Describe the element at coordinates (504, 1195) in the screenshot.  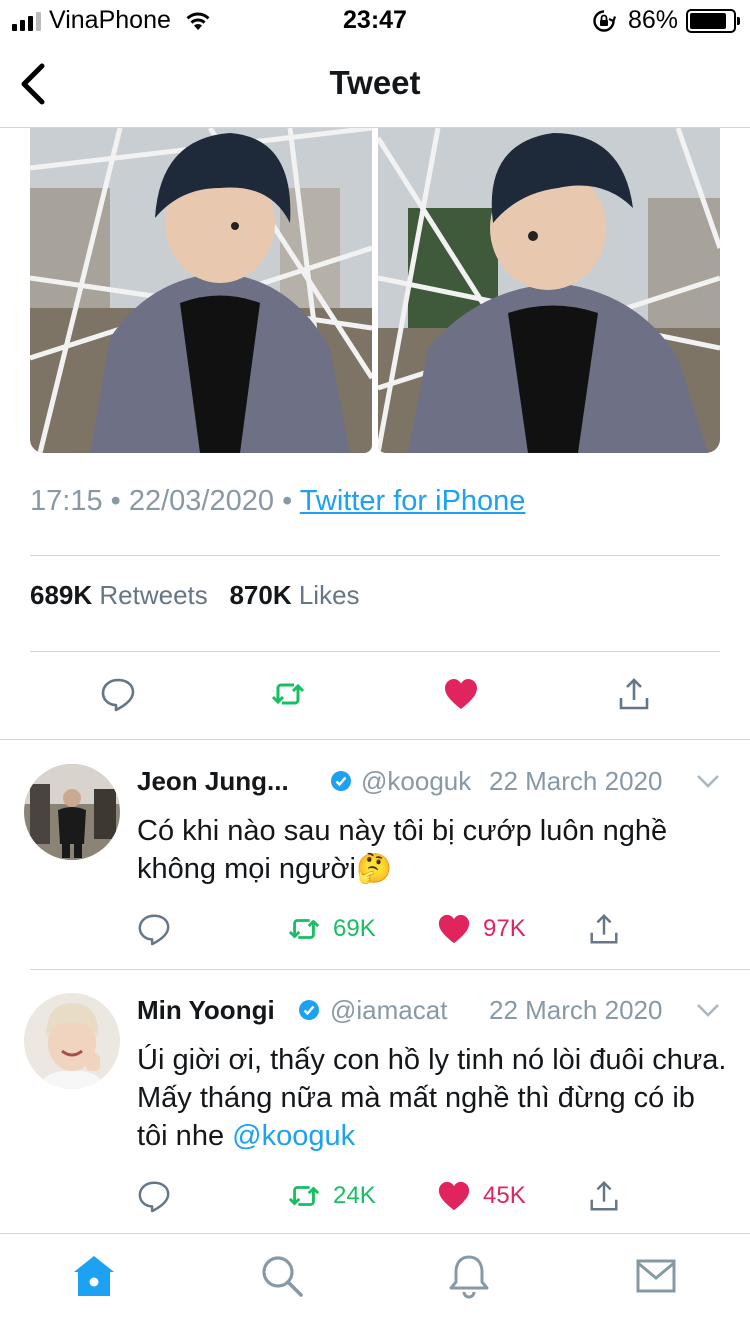
I see `like-count: 45K` at that location.